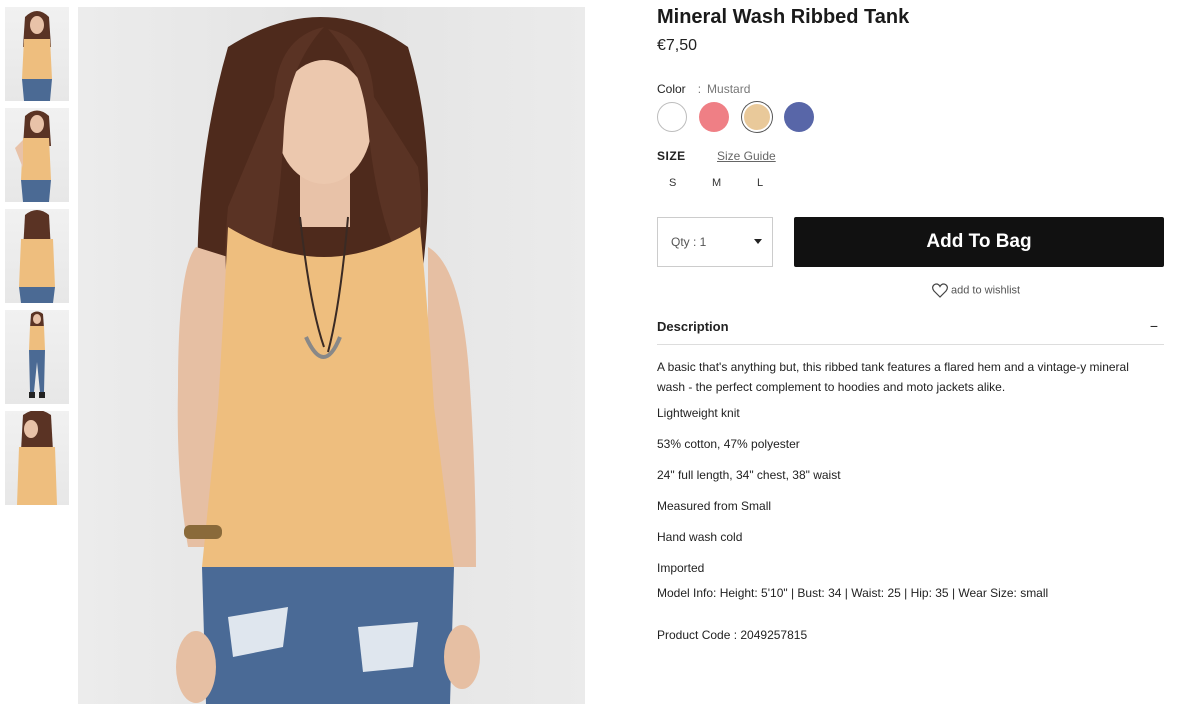 The image size is (1200, 704). I want to click on color-label: Color, so click(671, 89).